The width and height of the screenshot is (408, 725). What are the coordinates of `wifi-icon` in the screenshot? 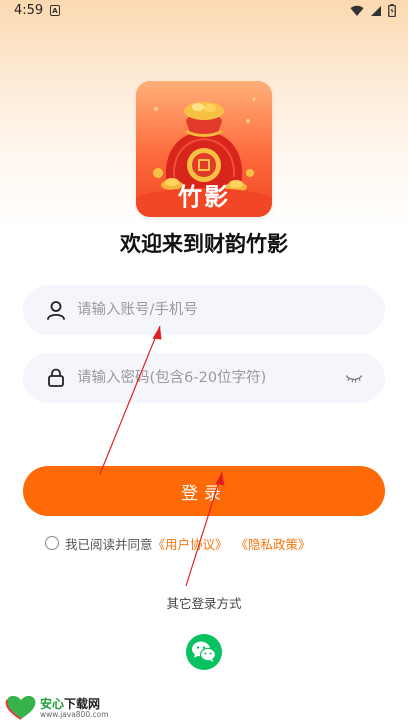 It's located at (357, 10).